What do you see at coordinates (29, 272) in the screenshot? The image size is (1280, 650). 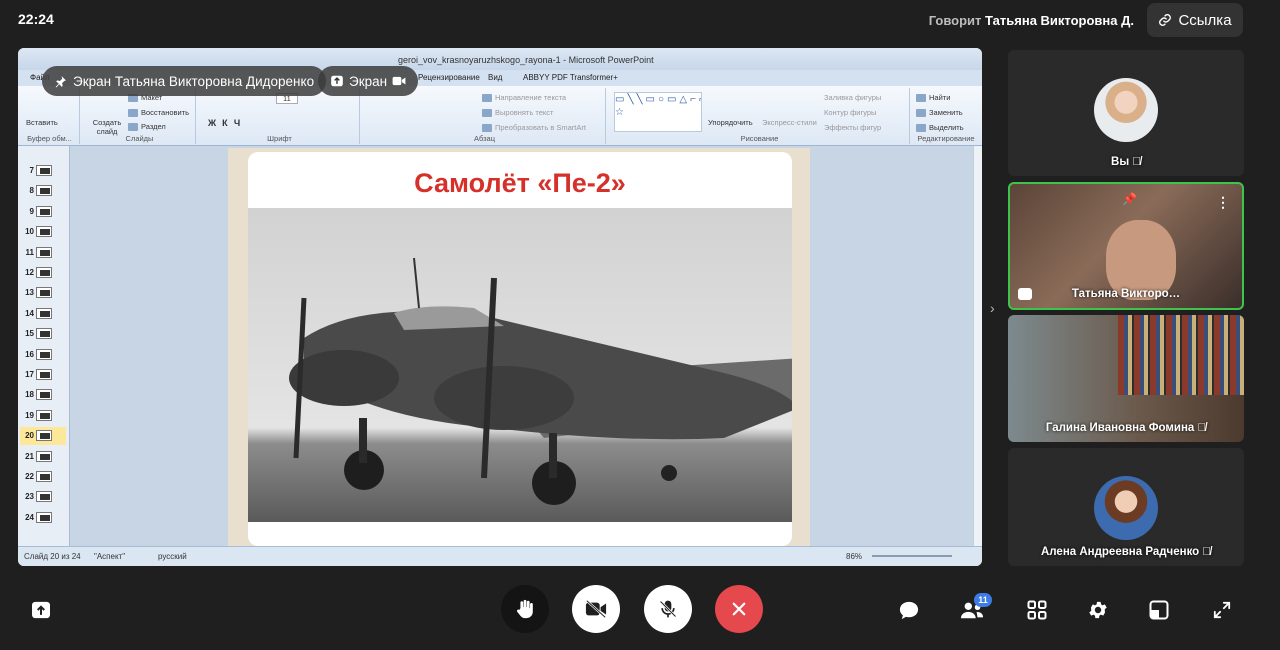 I see `slide-thumbnail-number: 12` at bounding box center [29, 272].